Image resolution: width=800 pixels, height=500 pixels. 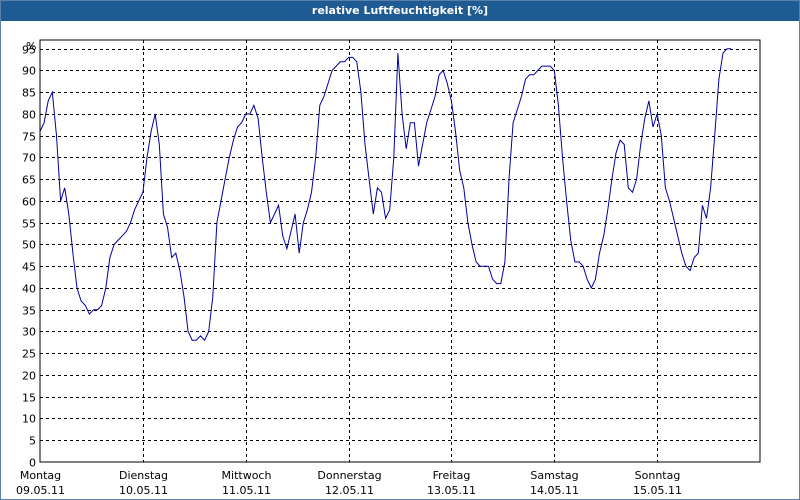 I want to click on y-tick-label: 30, so click(x=29, y=332).